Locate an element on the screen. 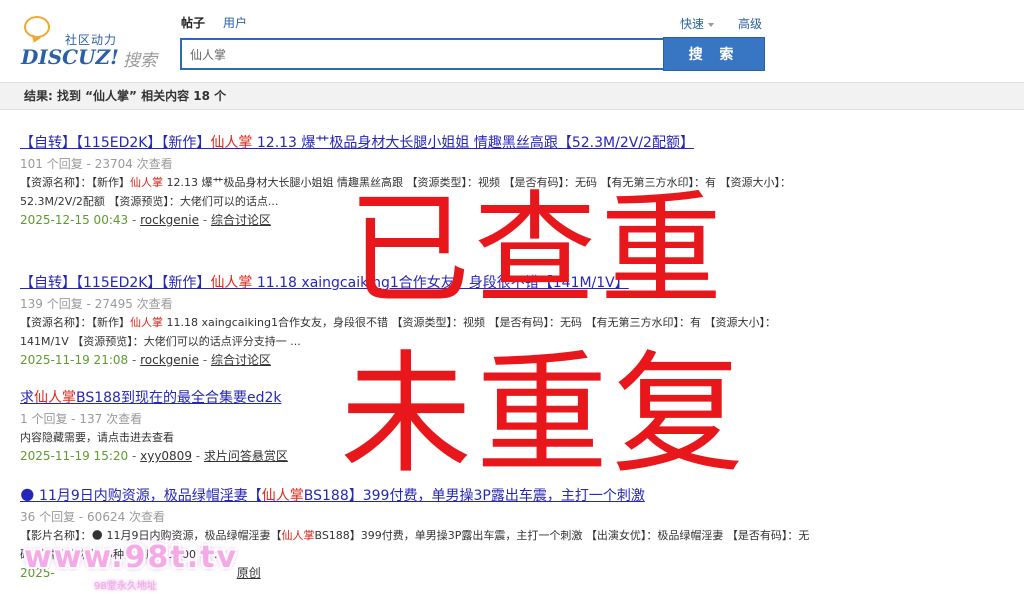 The height and width of the screenshot is (600, 1024). quick-search-link: 快速 is located at coordinates (697, 23).